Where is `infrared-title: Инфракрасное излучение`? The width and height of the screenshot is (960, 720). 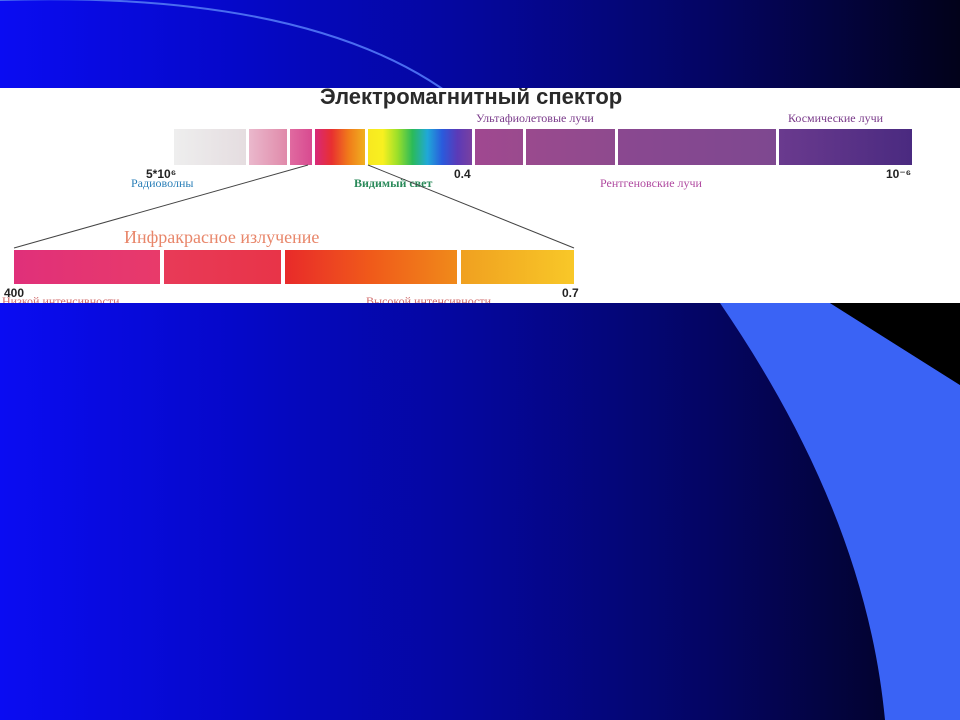
infrared-title: Инфракрасное излучение is located at coordinates (222, 237).